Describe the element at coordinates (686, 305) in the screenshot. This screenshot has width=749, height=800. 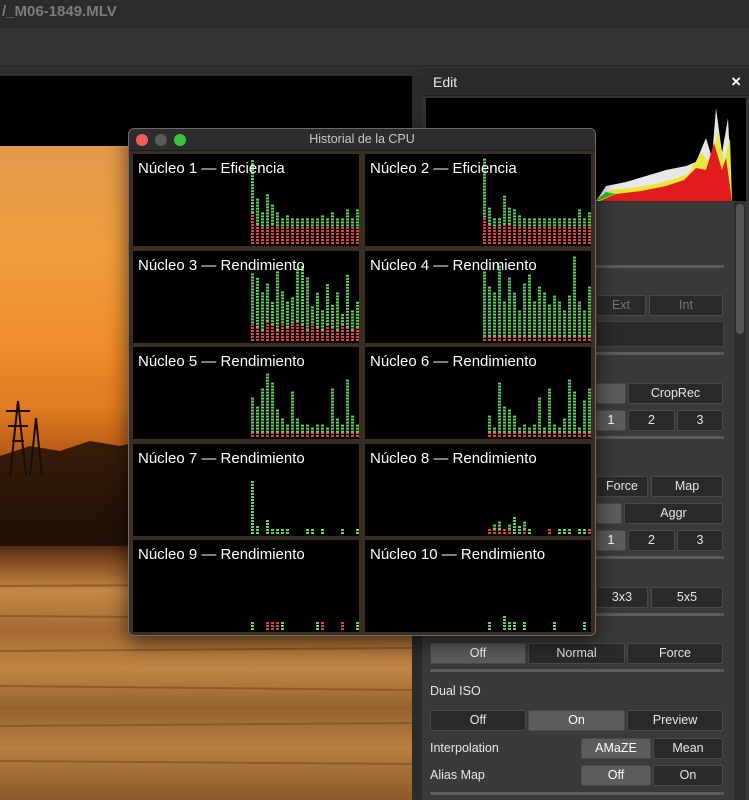
I see `int-button: Int` at that location.